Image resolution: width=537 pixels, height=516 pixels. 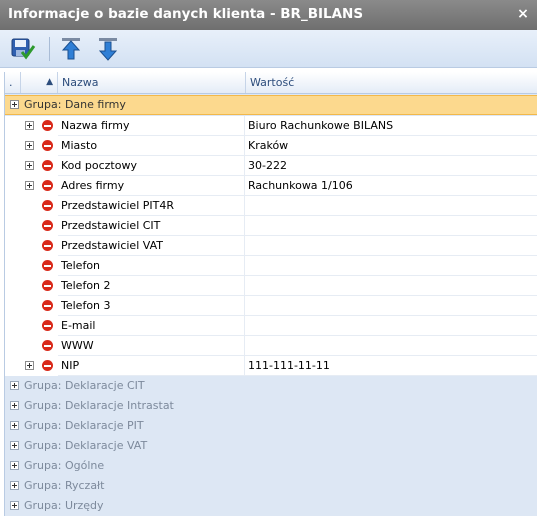 What do you see at coordinates (153, 226) in the screenshot?
I see `property-name: Przedstawiciel CIT` at bounding box center [153, 226].